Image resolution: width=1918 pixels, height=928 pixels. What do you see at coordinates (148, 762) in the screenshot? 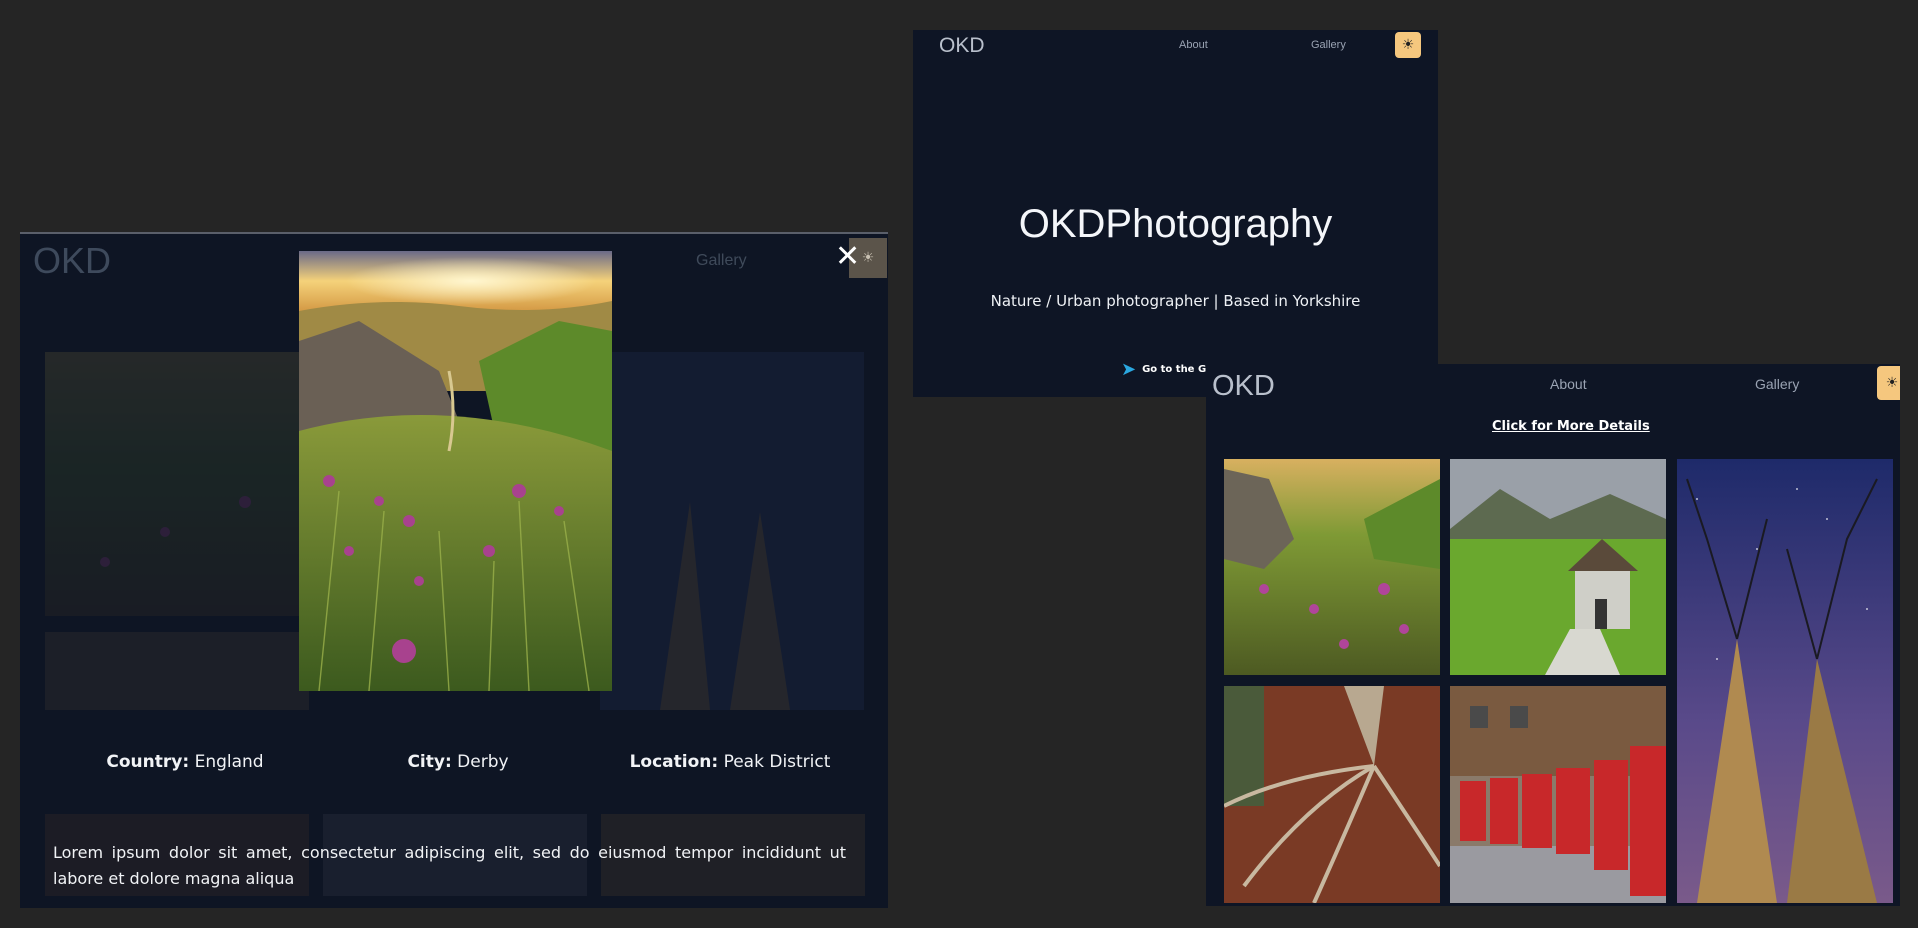
I see `country-label: Country:` at bounding box center [148, 762].